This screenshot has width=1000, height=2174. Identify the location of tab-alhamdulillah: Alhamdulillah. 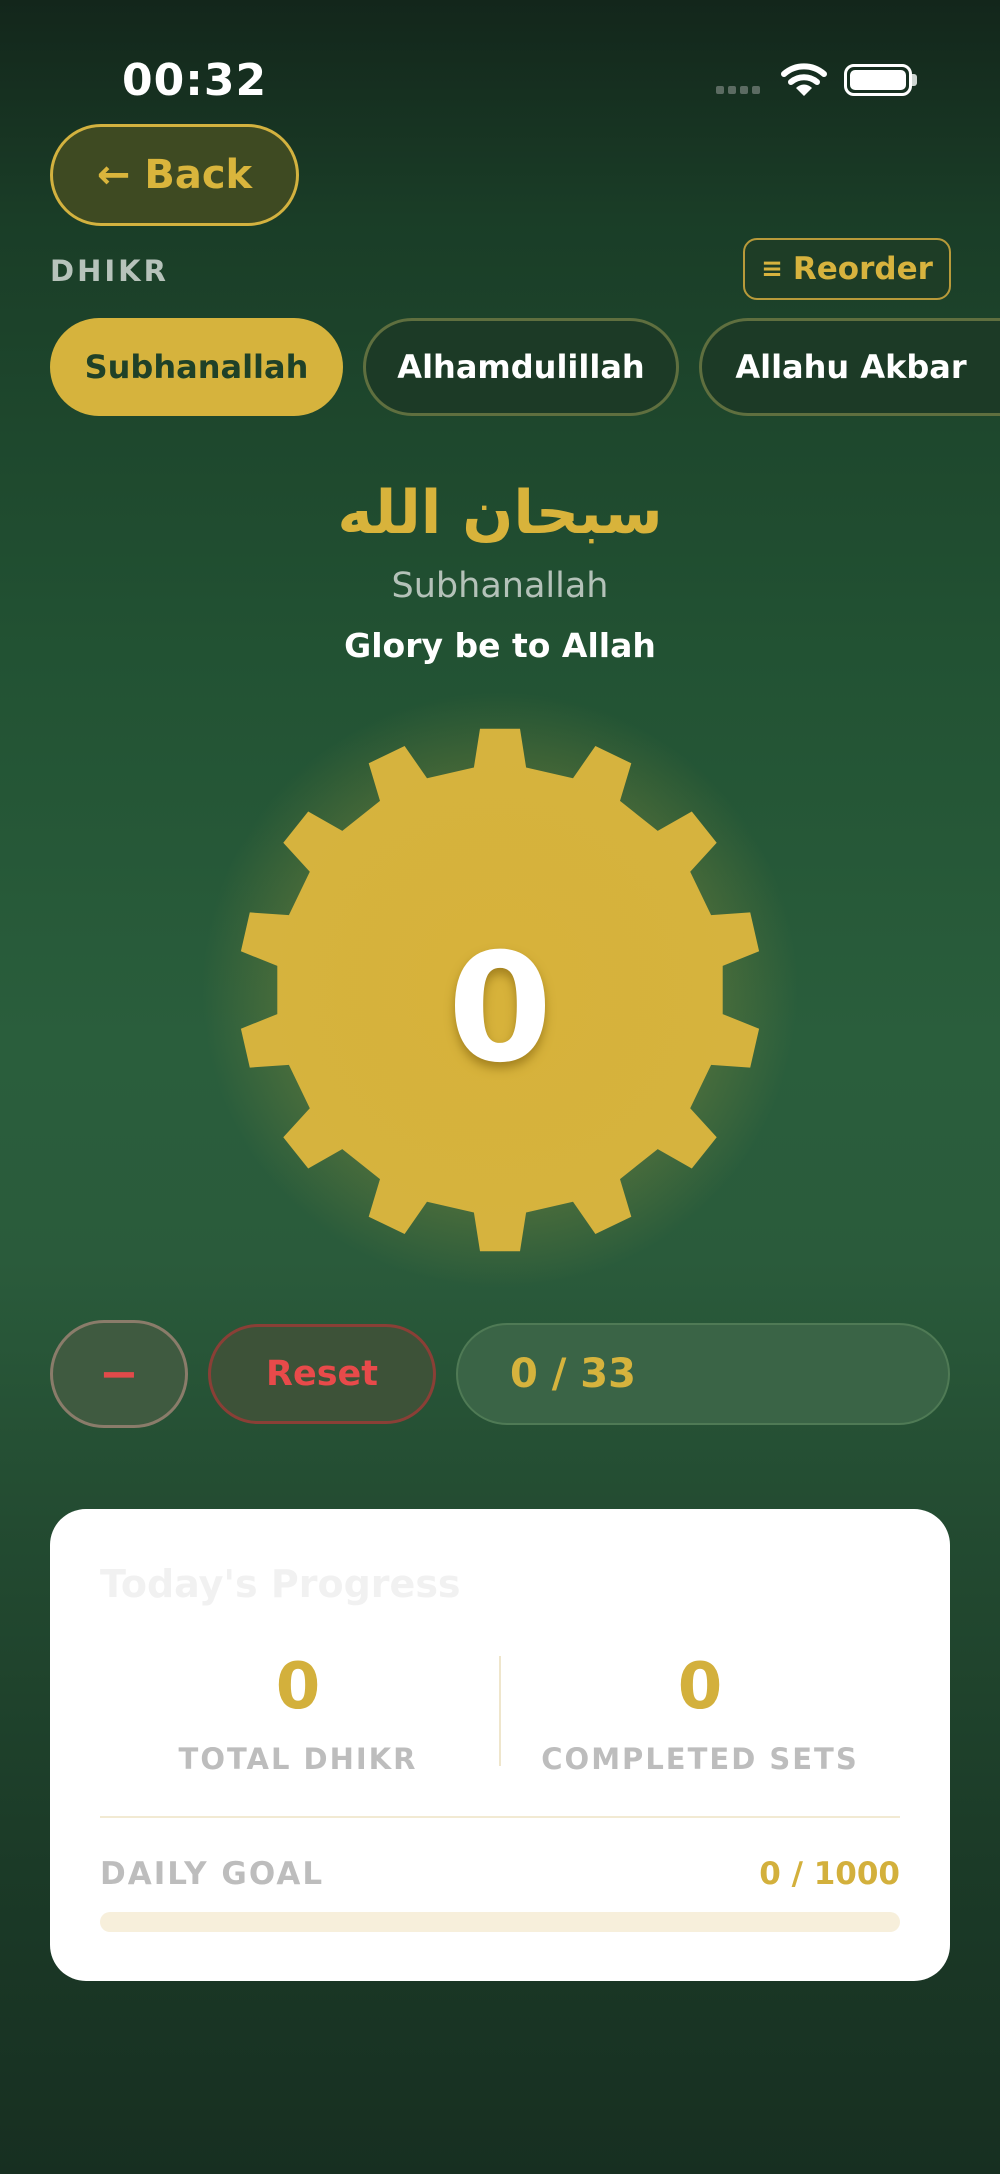
(521, 367).